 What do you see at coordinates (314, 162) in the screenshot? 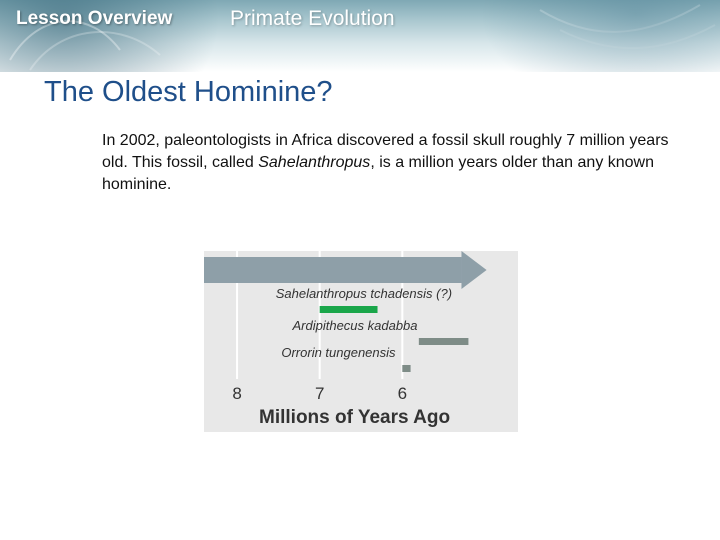
I see `genus-name: Sahelanthropus` at bounding box center [314, 162].